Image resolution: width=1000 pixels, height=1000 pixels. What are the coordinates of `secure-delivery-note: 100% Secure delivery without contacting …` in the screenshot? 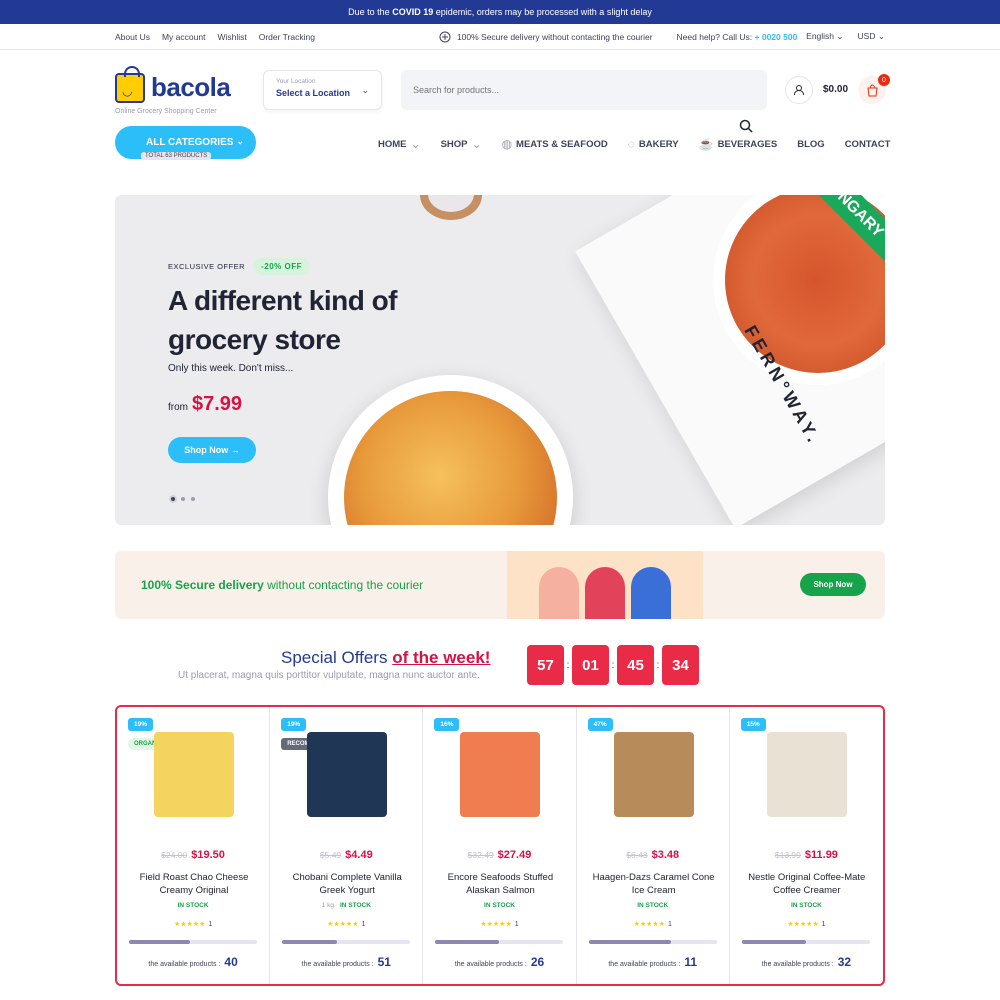 It's located at (546, 37).